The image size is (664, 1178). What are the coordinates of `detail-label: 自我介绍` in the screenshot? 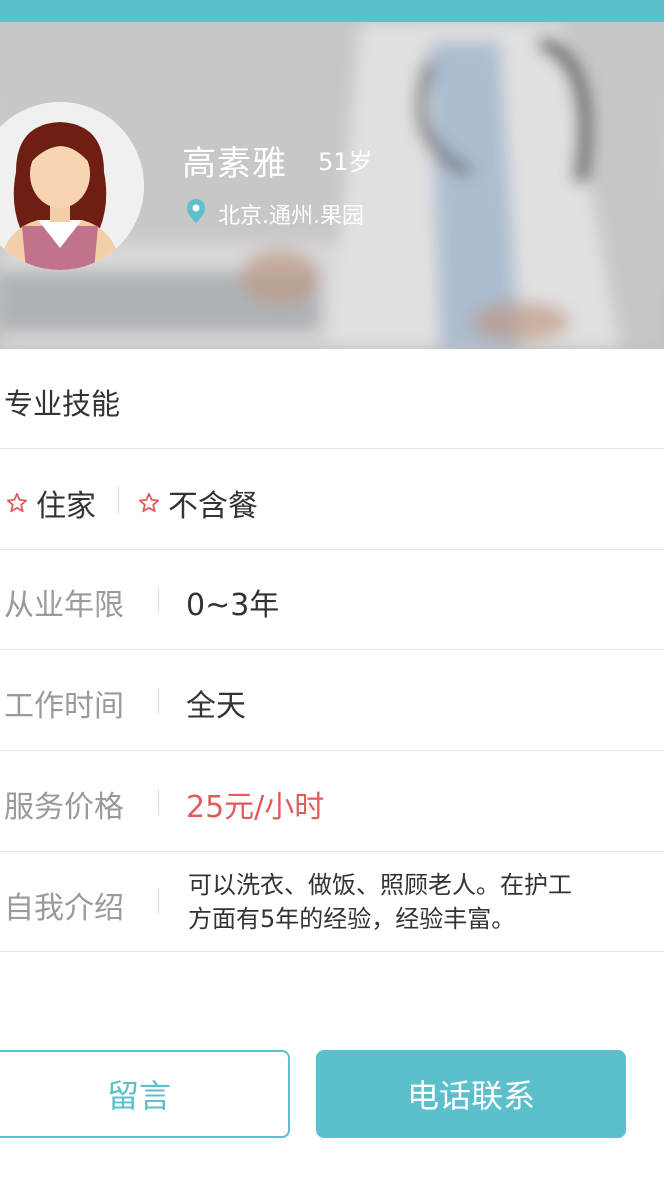 It's located at (64, 908).